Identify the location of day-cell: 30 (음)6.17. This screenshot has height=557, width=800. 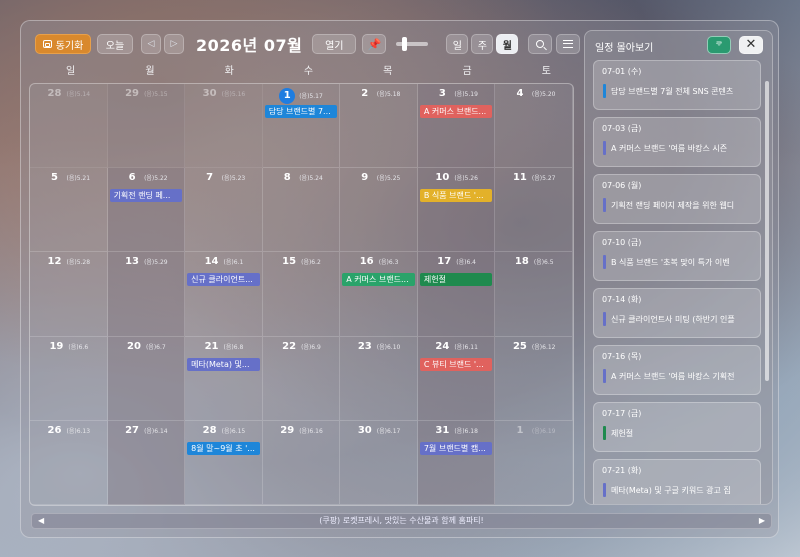
(379, 462).